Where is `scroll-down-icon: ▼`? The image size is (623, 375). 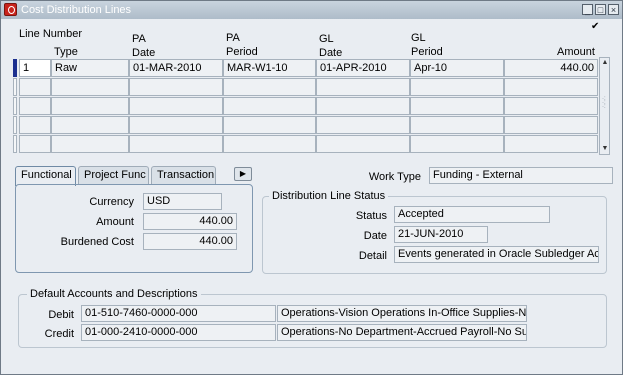
scroll-down-icon: ▼ is located at coordinates (605, 149).